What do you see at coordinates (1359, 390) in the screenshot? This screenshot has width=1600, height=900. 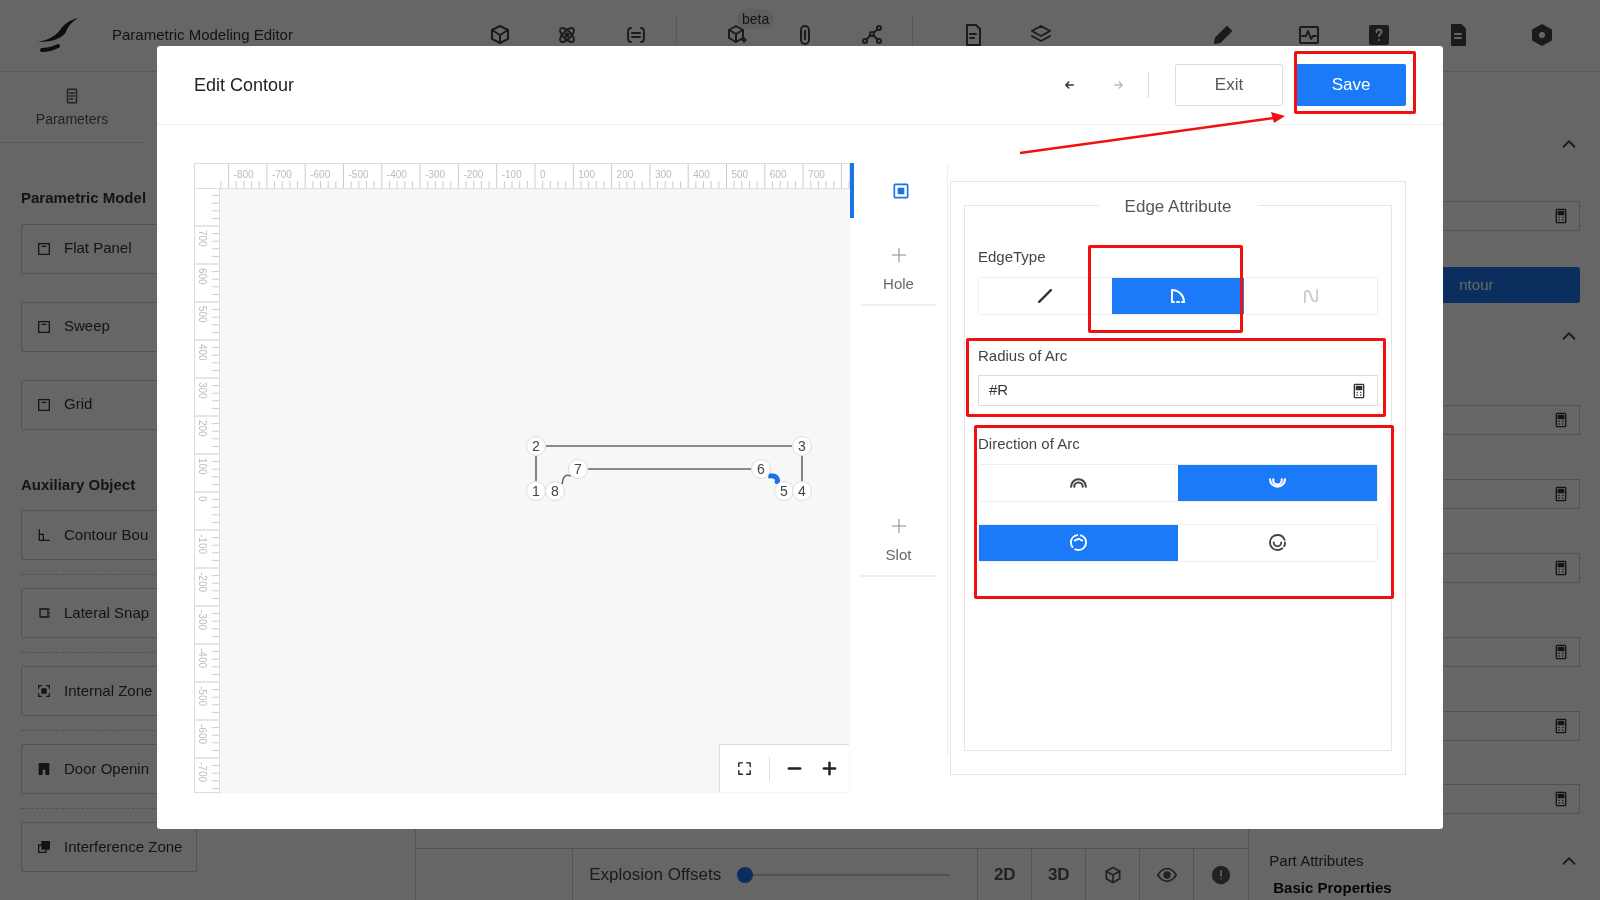 I see `calculator-icon` at bounding box center [1359, 390].